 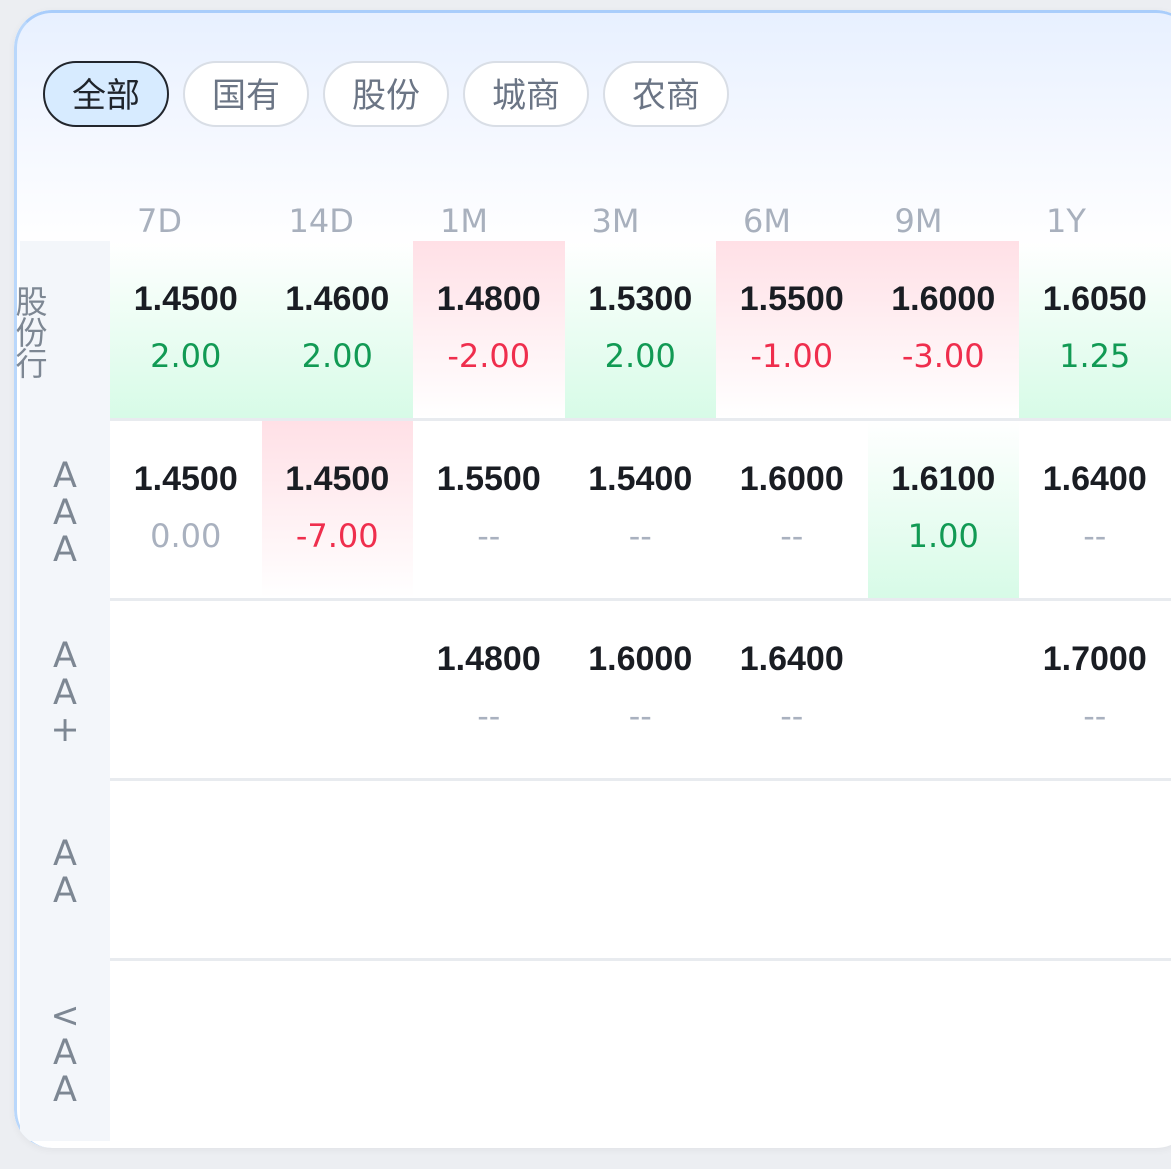 I want to click on rate-cell: 1.5500 -1.00, so click(x=792, y=329).